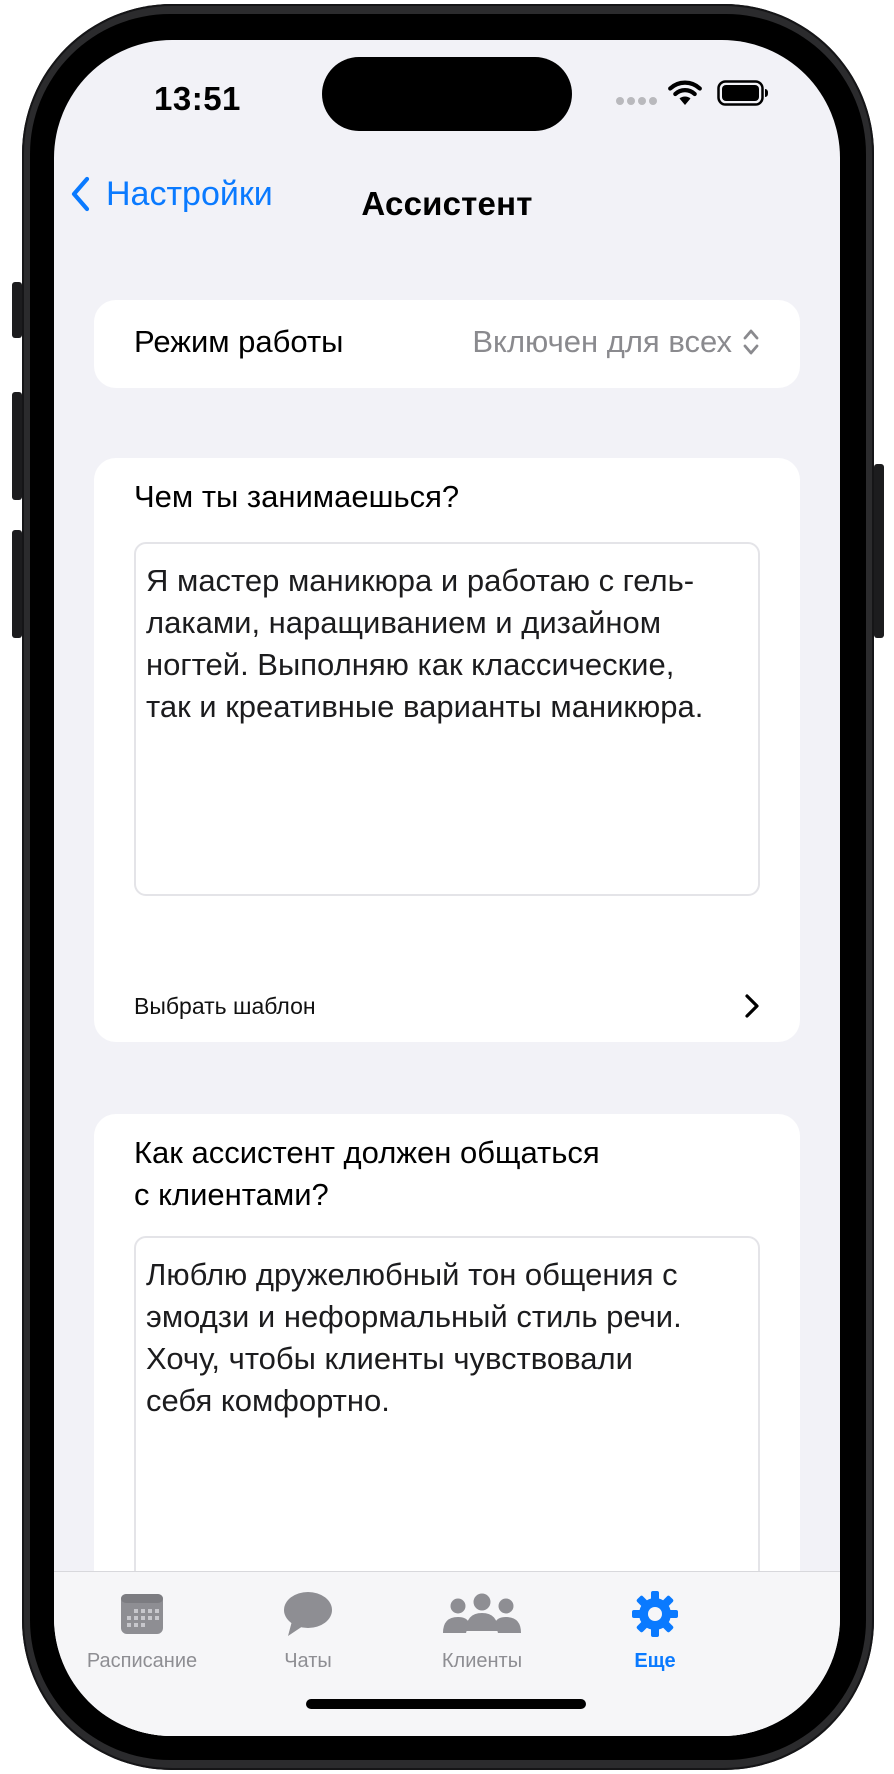  Describe the element at coordinates (447, 344) in the screenshot. I see `mode-row: Режим работы Включен для всех` at that location.